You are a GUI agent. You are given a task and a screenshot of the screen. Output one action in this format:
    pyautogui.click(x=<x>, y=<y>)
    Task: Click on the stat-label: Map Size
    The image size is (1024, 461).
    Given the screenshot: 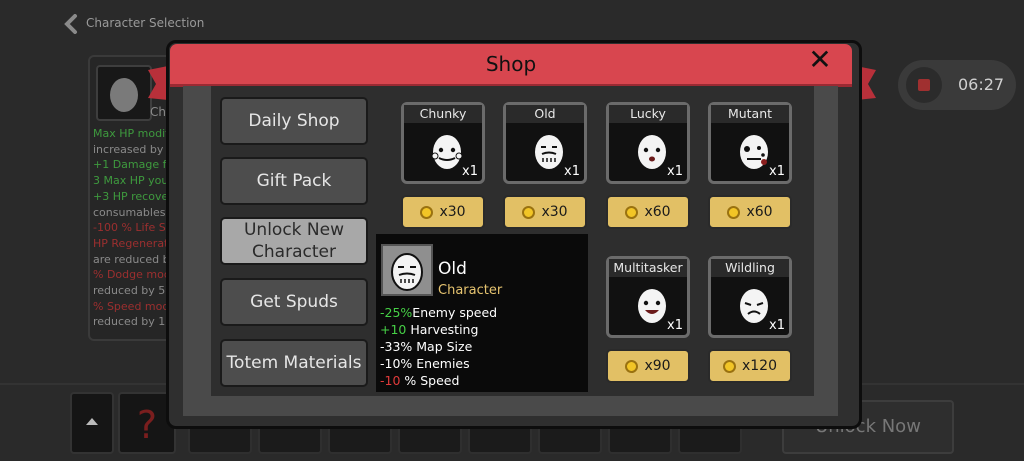 What is the action you would take?
    pyautogui.click(x=442, y=346)
    